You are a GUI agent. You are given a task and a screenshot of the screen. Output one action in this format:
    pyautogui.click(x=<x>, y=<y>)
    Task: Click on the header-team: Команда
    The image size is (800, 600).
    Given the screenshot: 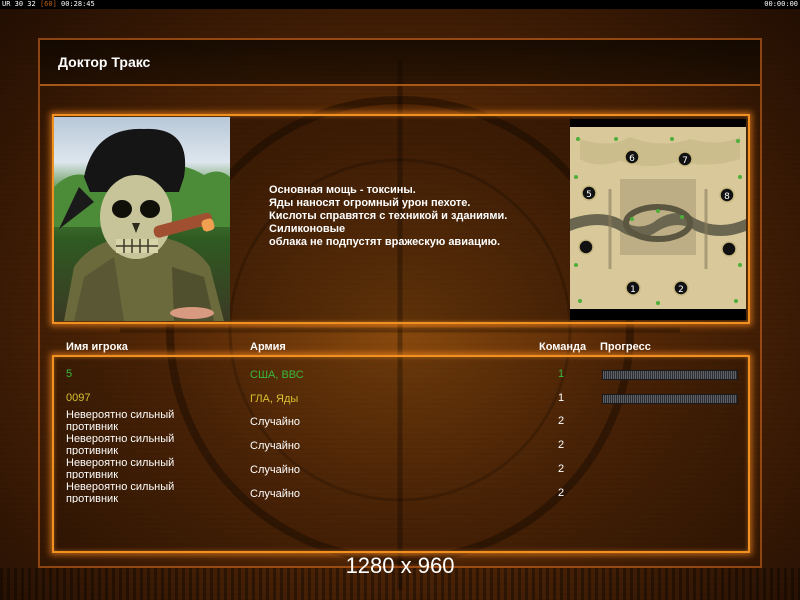 What is the action you would take?
    pyautogui.click(x=563, y=347)
    